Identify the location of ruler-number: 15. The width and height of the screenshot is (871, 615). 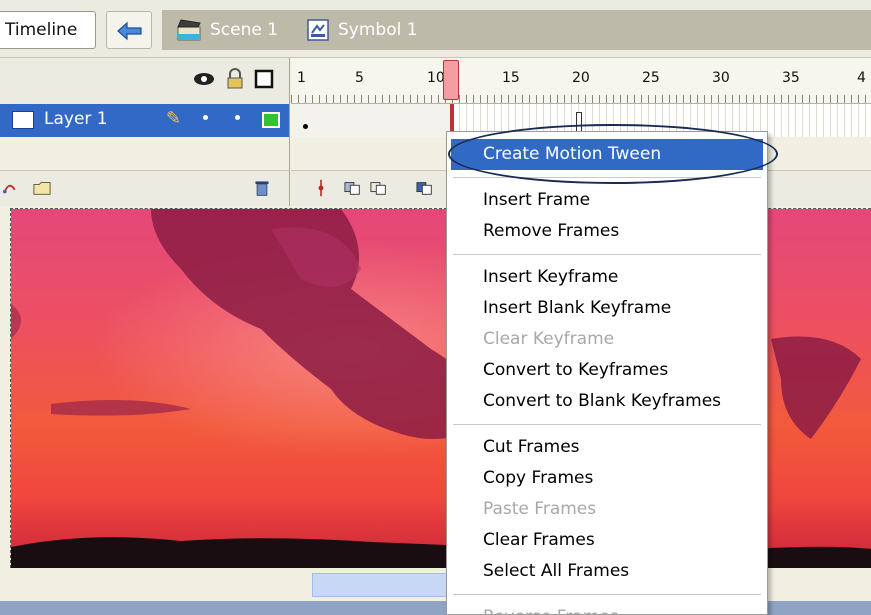
(511, 78).